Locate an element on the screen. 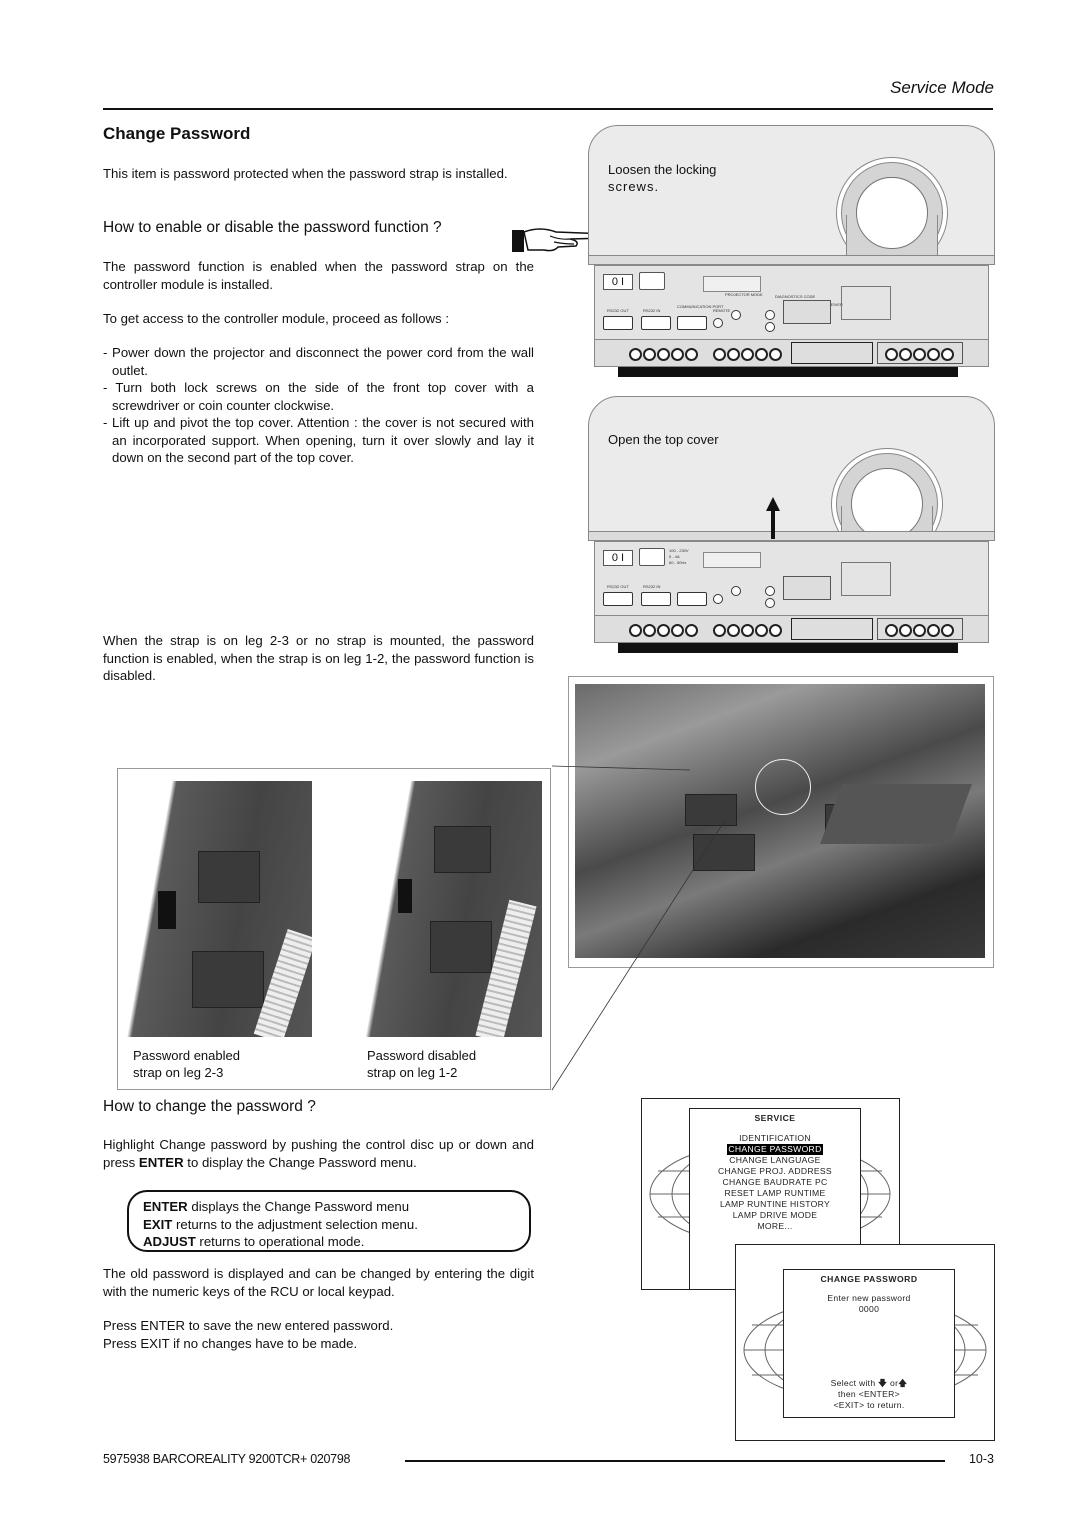 Image resolution: width=1080 pixels, height=1526 pixels. select-hint: Select with 🡇 or🡅 is located at coordinates (869, 1383).